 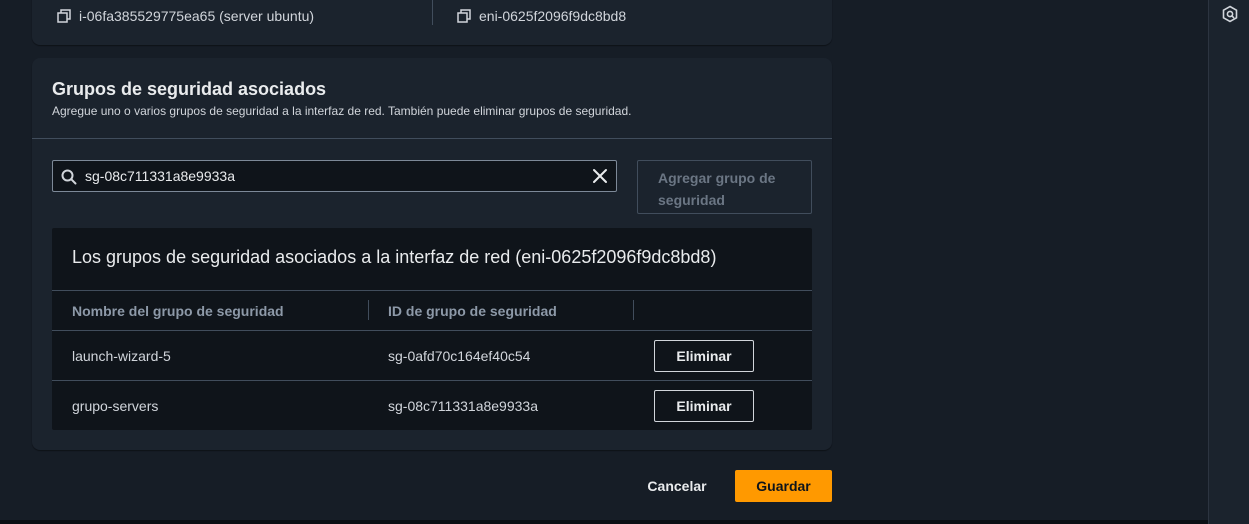 What do you see at coordinates (432, 138) in the screenshot?
I see `section-divider` at bounding box center [432, 138].